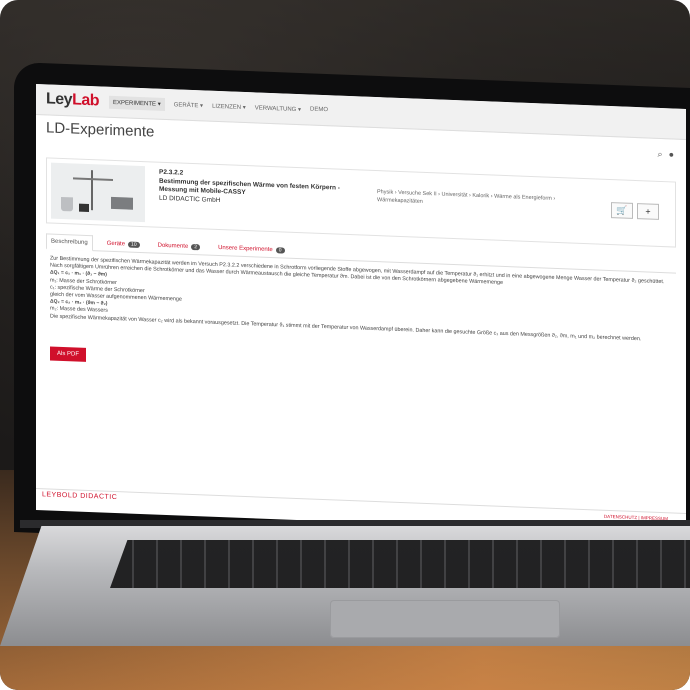 The height and width of the screenshot is (690, 690). I want to click on tab-label: Dokumente, so click(173, 246).